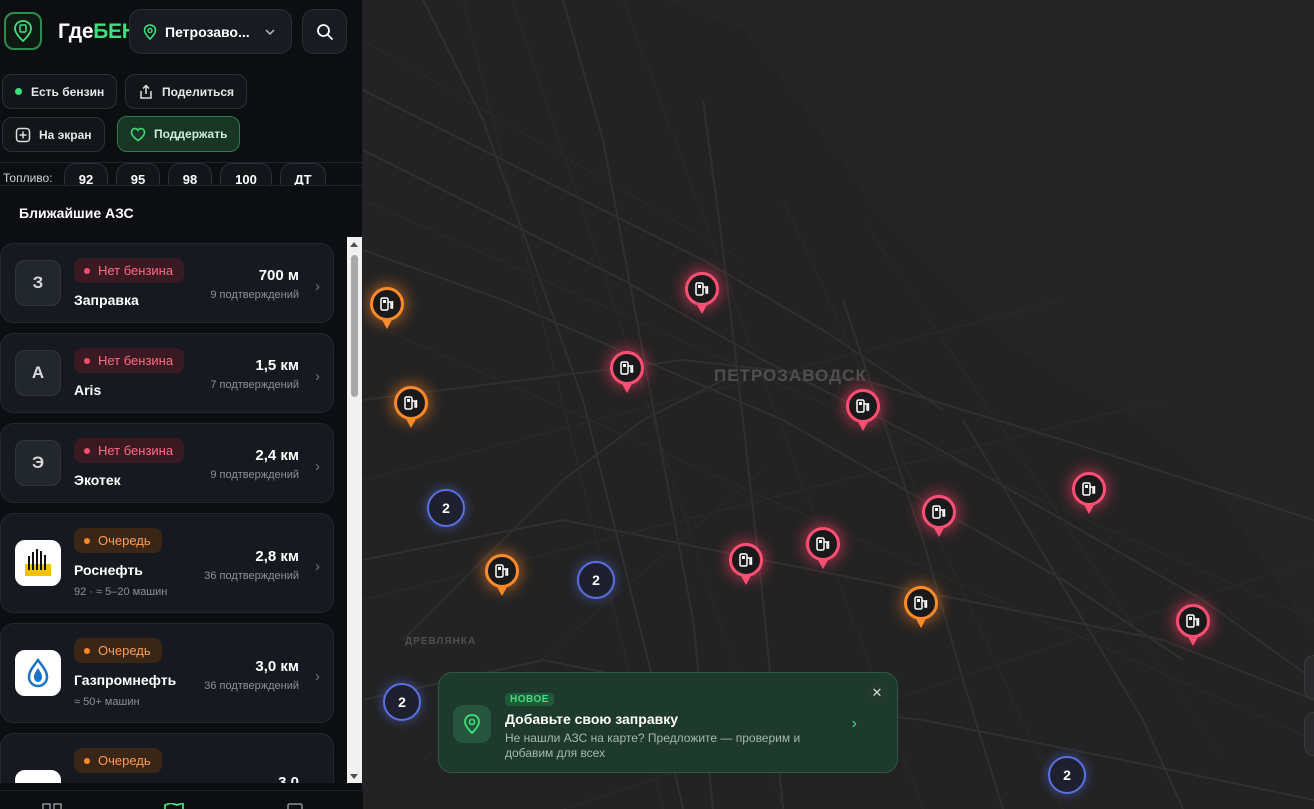  Describe the element at coordinates (38, 373) in the screenshot. I see `station-avatar: A` at that location.